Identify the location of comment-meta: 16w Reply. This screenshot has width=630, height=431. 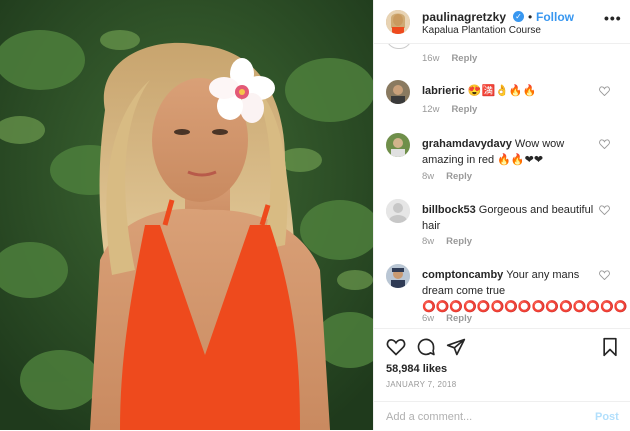
(449, 58).